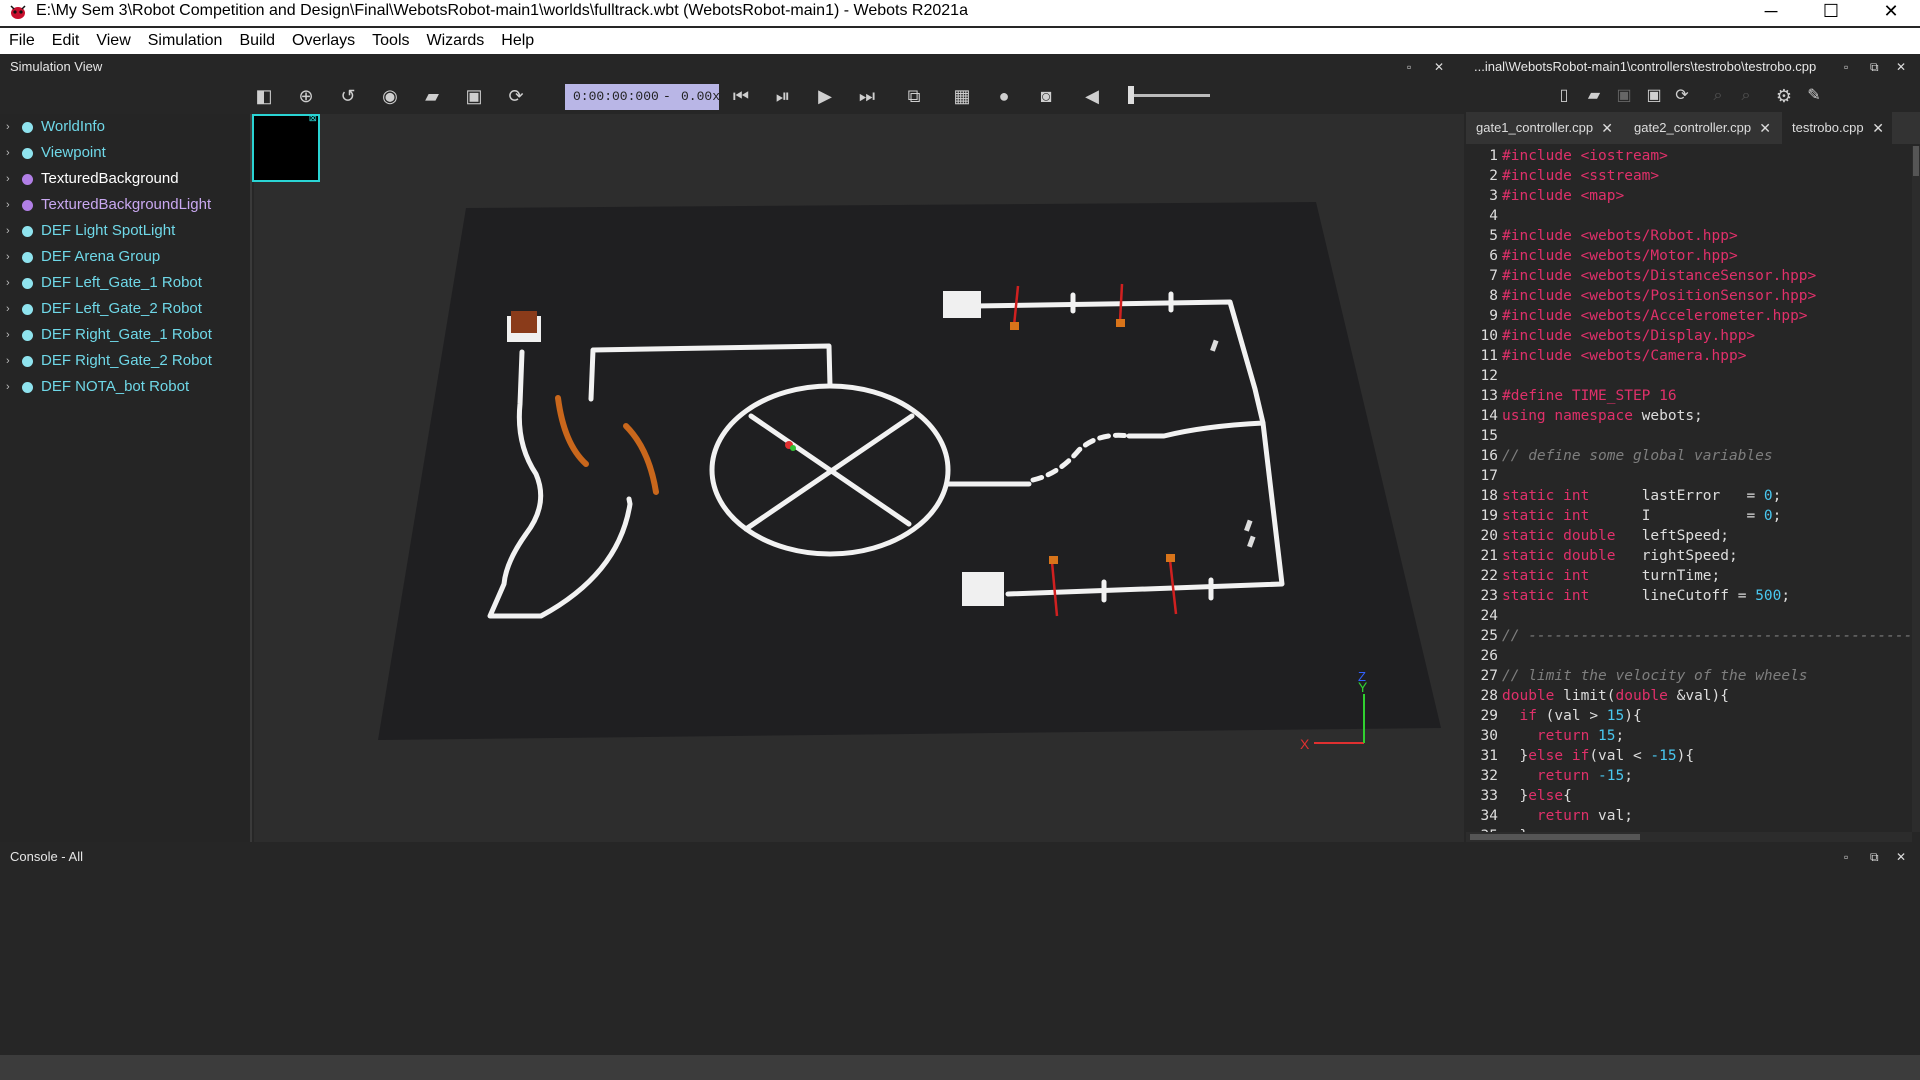 This screenshot has width=1920, height=1080. I want to click on code-line: 31 }else if(val < -15){, so click(1689, 756).